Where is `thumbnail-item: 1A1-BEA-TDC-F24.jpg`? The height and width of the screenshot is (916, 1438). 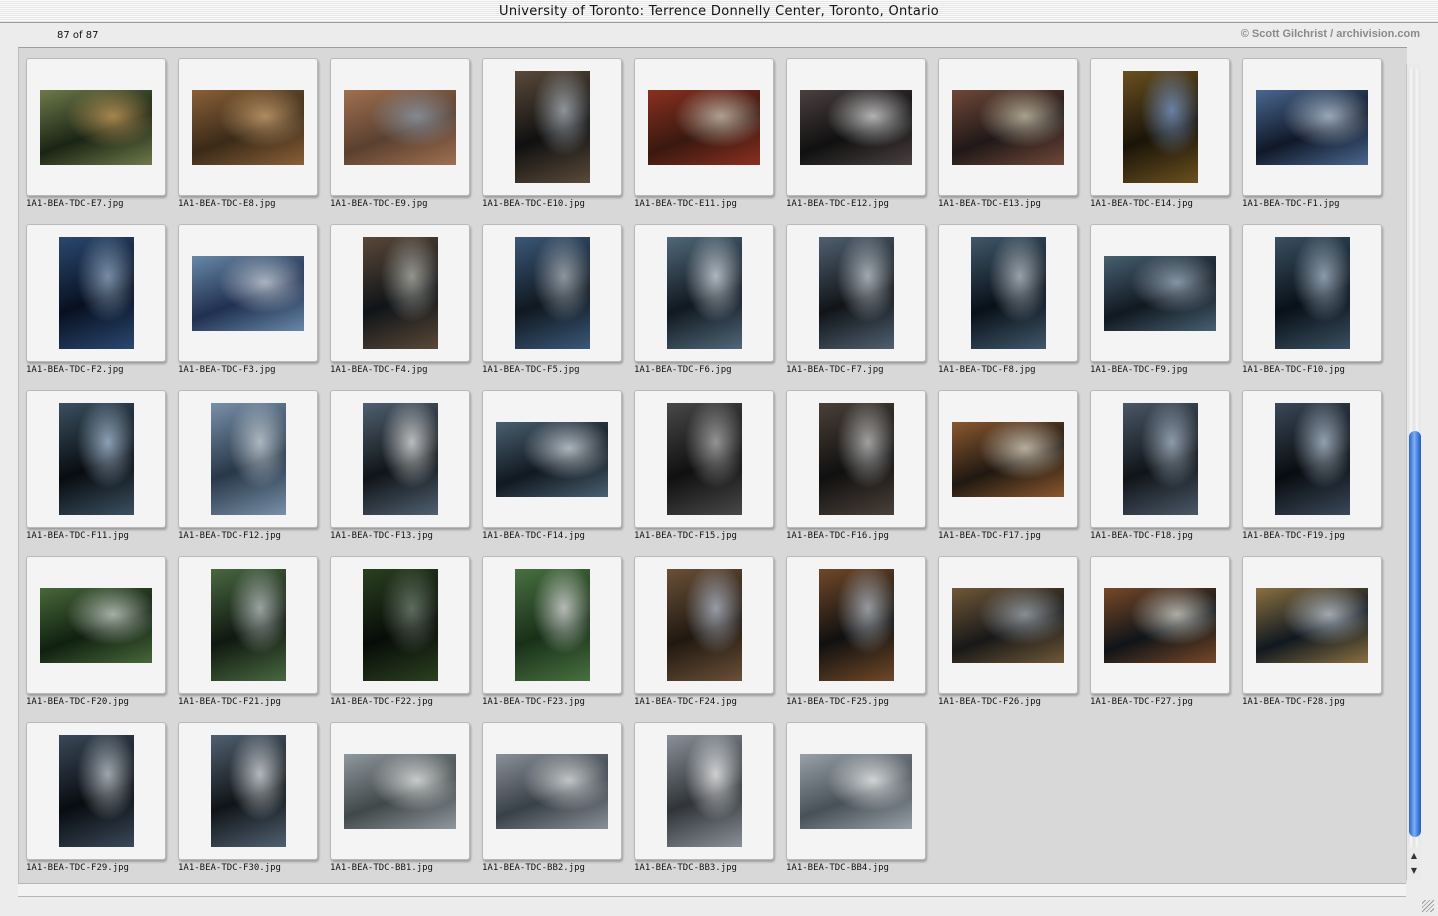
thumbnail-item: 1A1-BEA-TDC-F24.jpg is located at coordinates (703, 629).